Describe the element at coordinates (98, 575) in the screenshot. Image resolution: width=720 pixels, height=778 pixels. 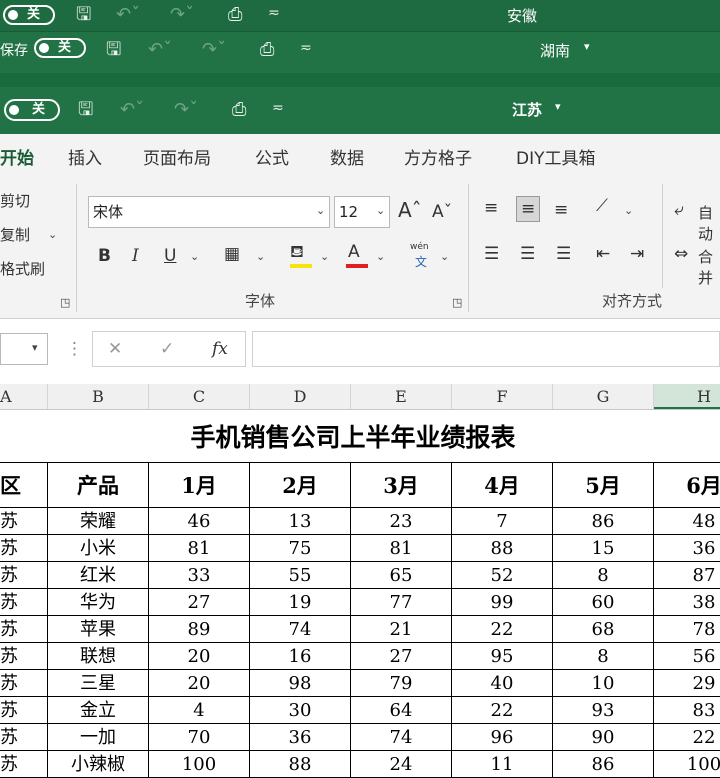
I see `table-cell: 红米` at that location.